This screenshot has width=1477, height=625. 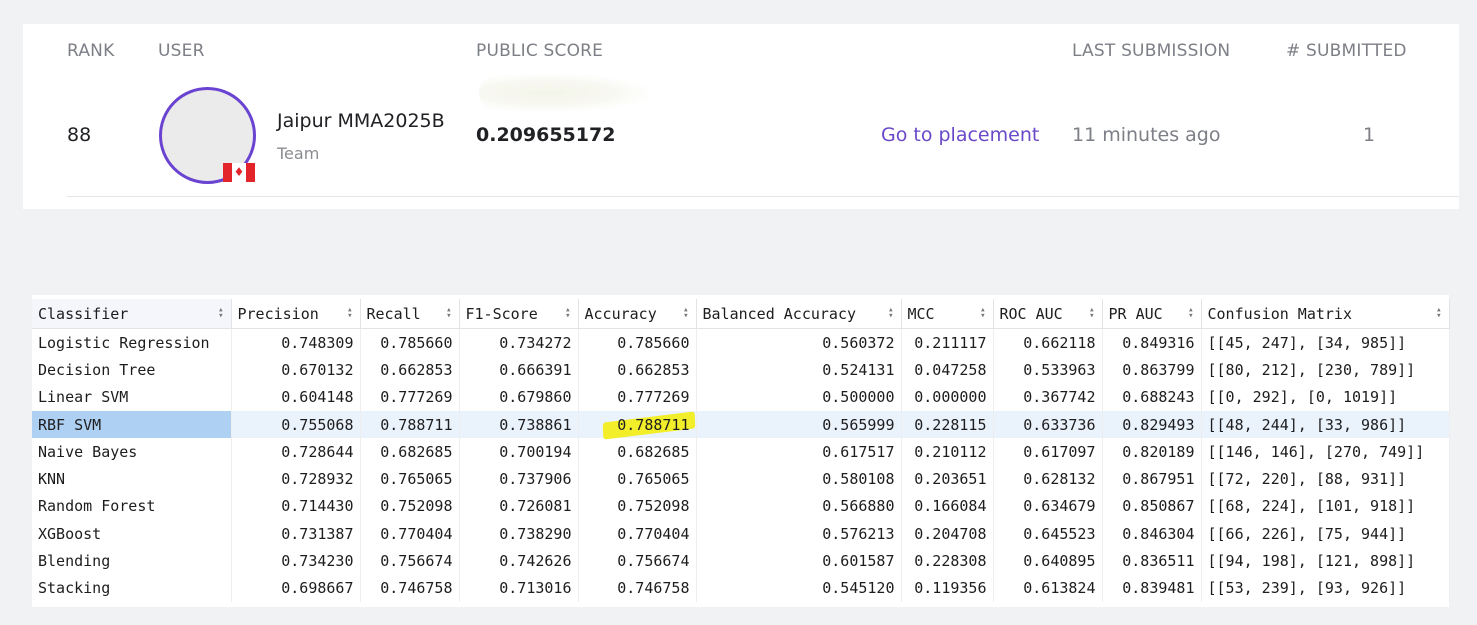 What do you see at coordinates (947, 314) in the screenshot?
I see `column-header-mcc: MCC ▴ ▾` at bounding box center [947, 314].